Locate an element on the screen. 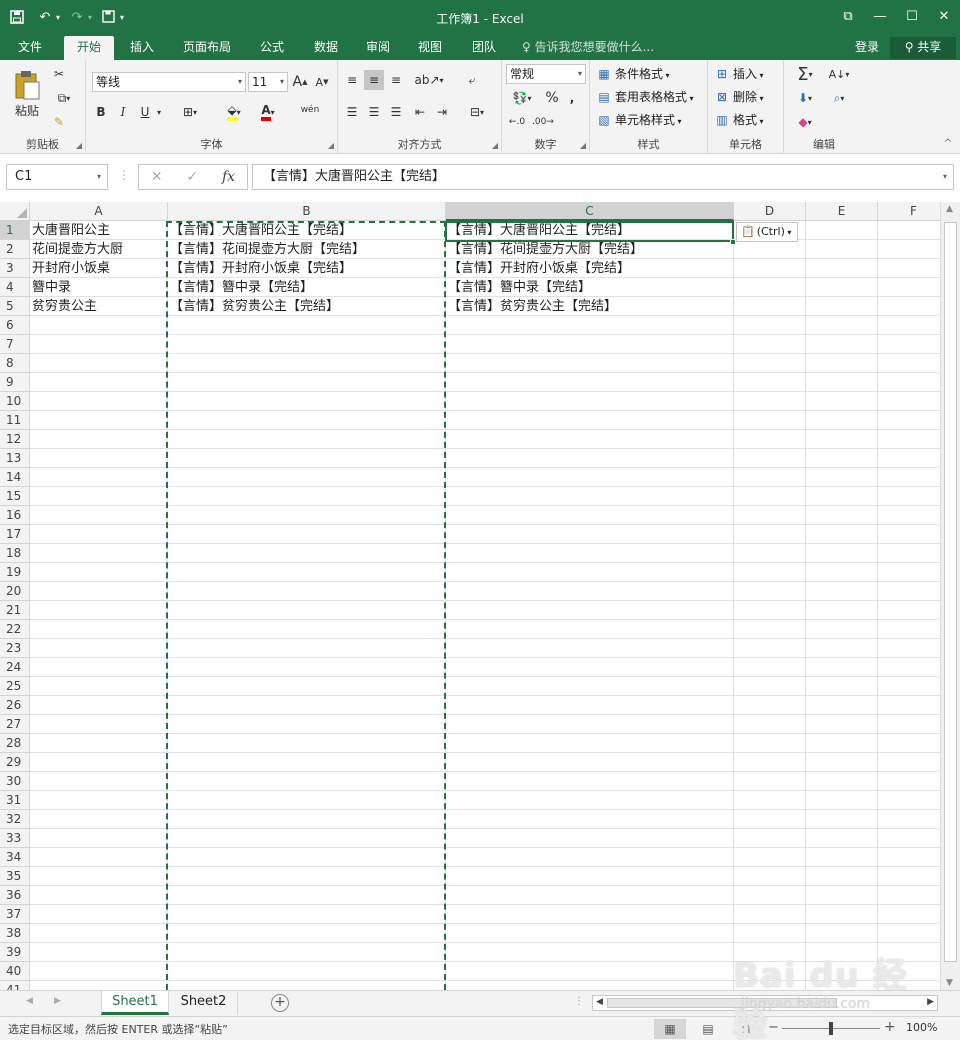 Image resolution: width=960 pixels, height=1040 pixels. percent-icon: % is located at coordinates (552, 98).